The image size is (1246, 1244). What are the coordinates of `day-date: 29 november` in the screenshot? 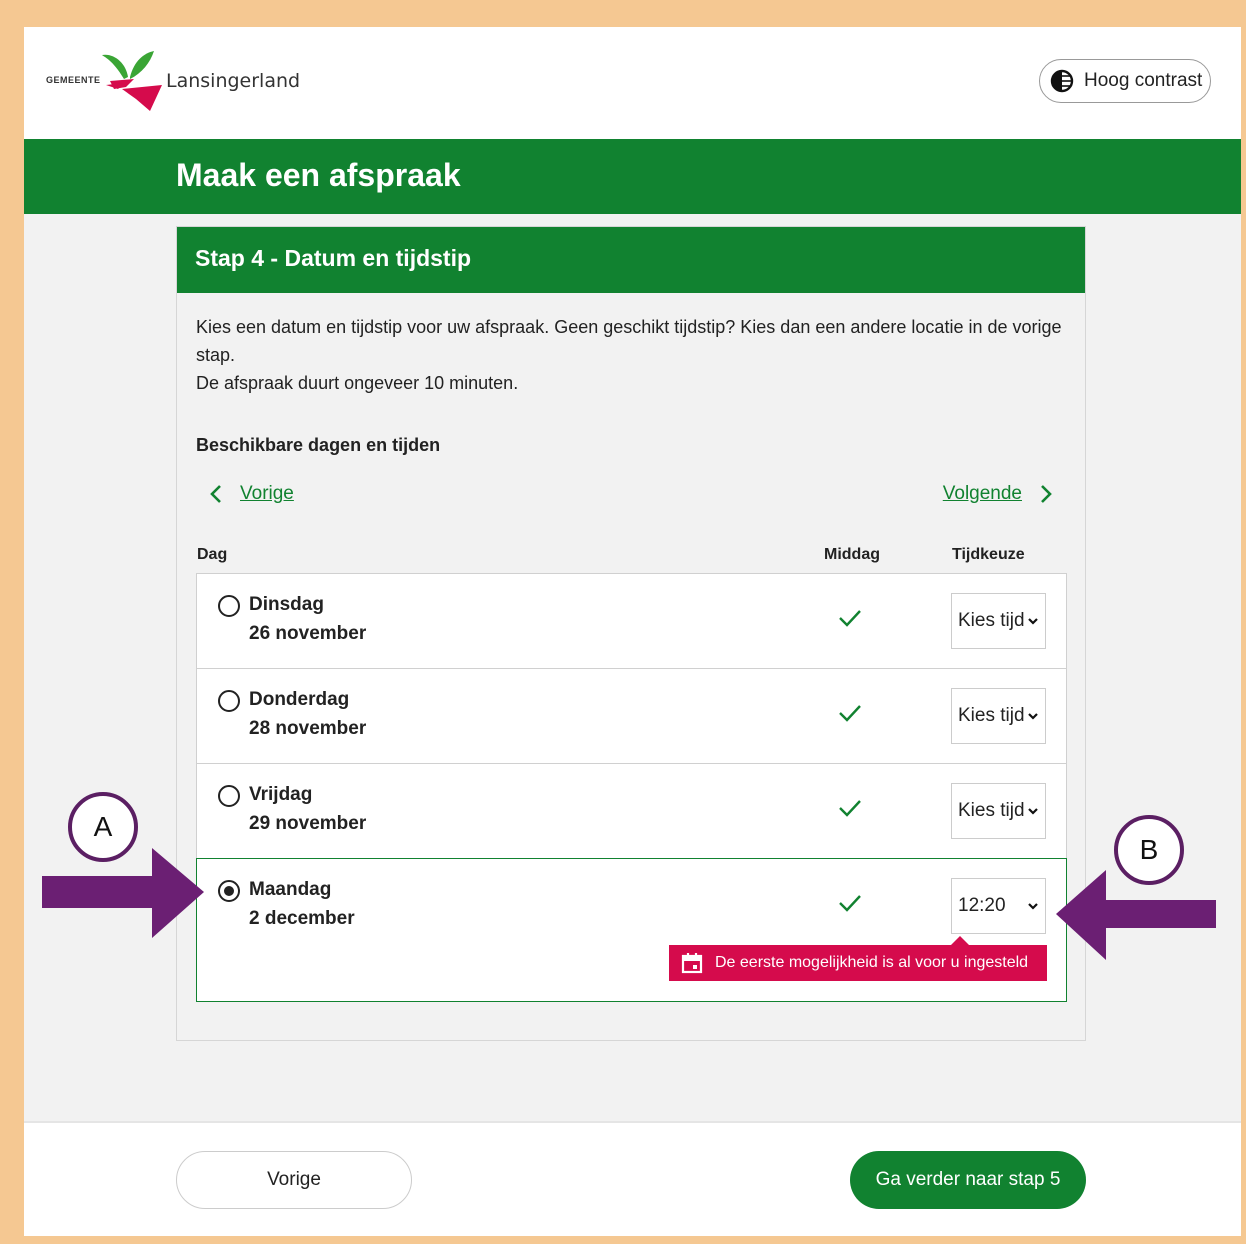 It's located at (308, 823).